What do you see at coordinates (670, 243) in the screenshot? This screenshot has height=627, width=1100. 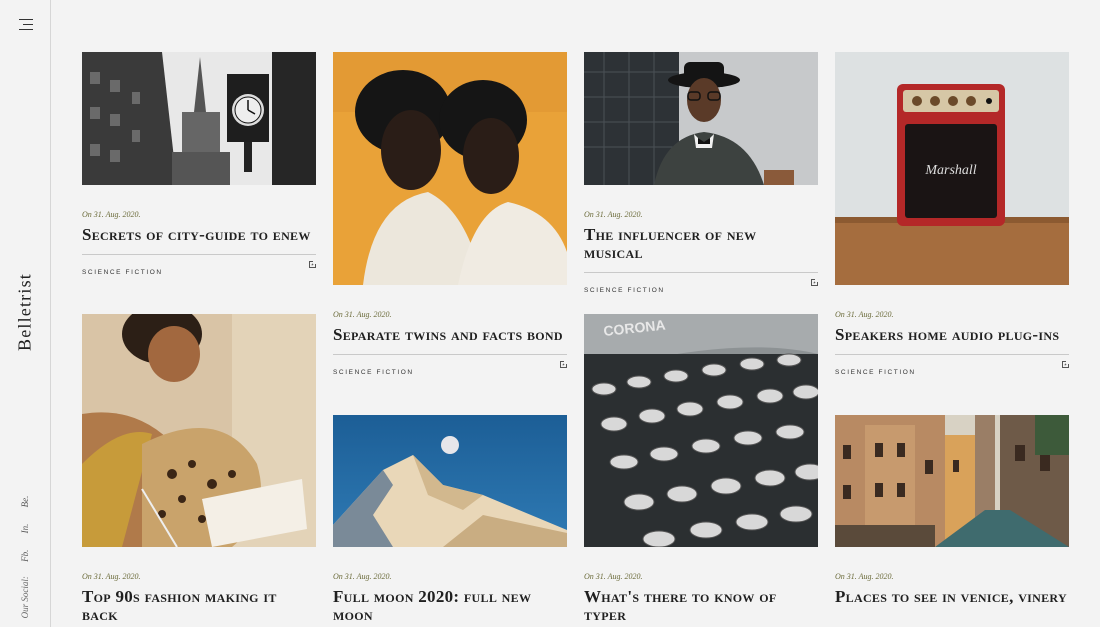 I see `post-title: The influencer of new musical` at bounding box center [670, 243].